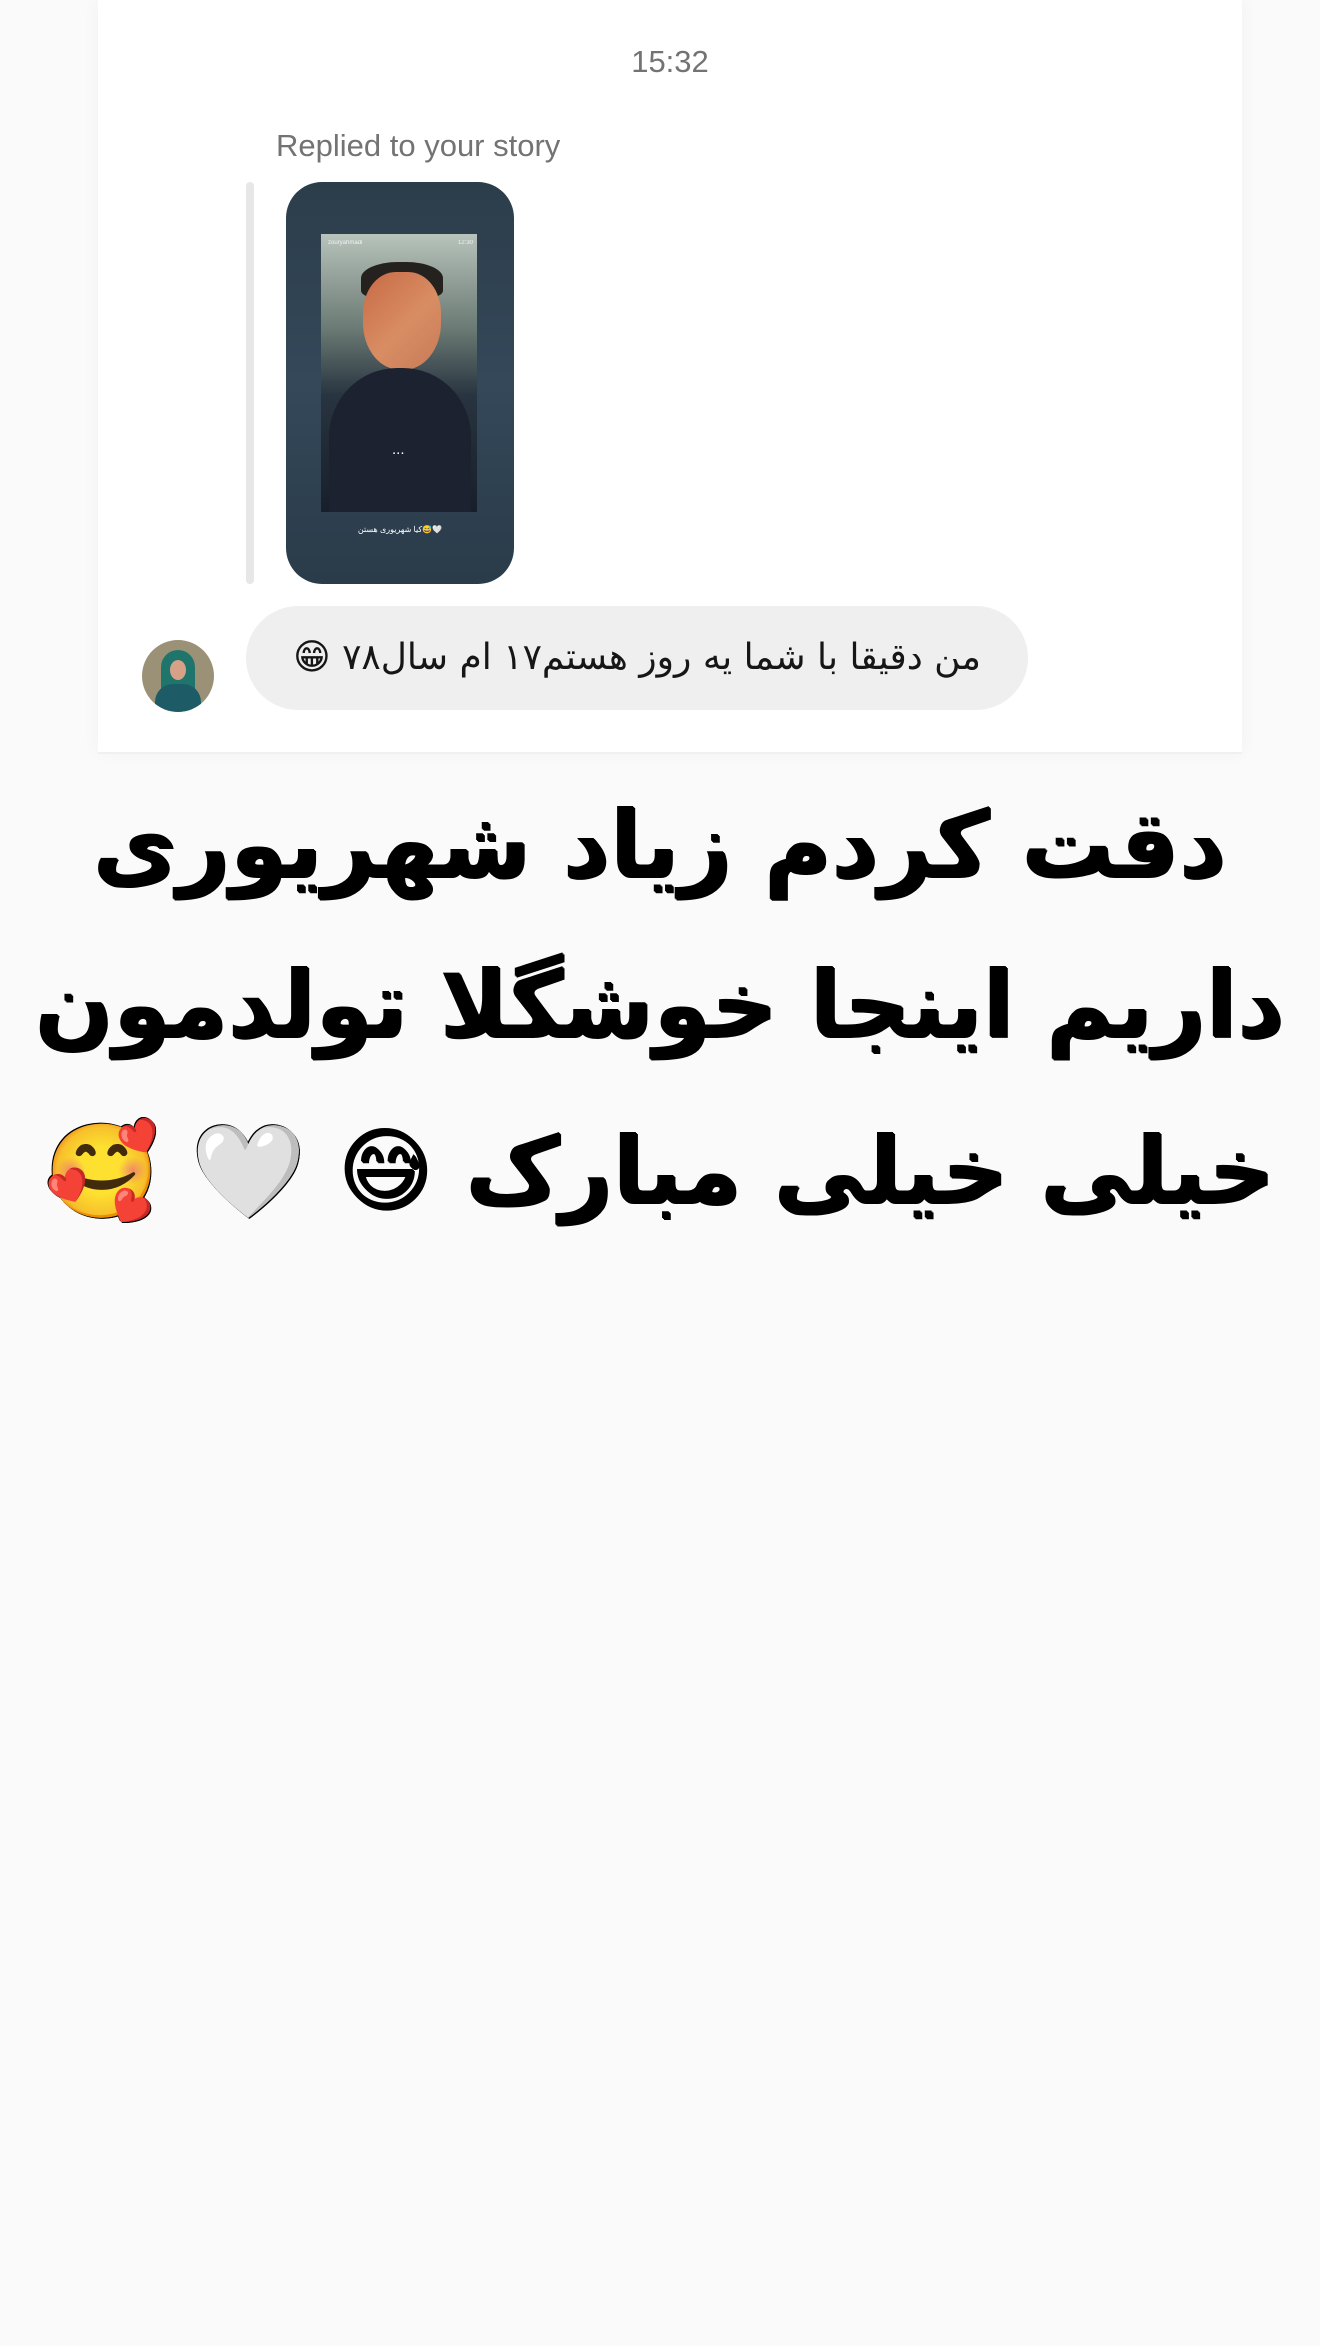 The height and width of the screenshot is (2346, 1320). I want to click on replied-story-thumbnail: zouryahmadi 12:30 ... کیا شهریوری هستن😅🤍, so click(400, 383).